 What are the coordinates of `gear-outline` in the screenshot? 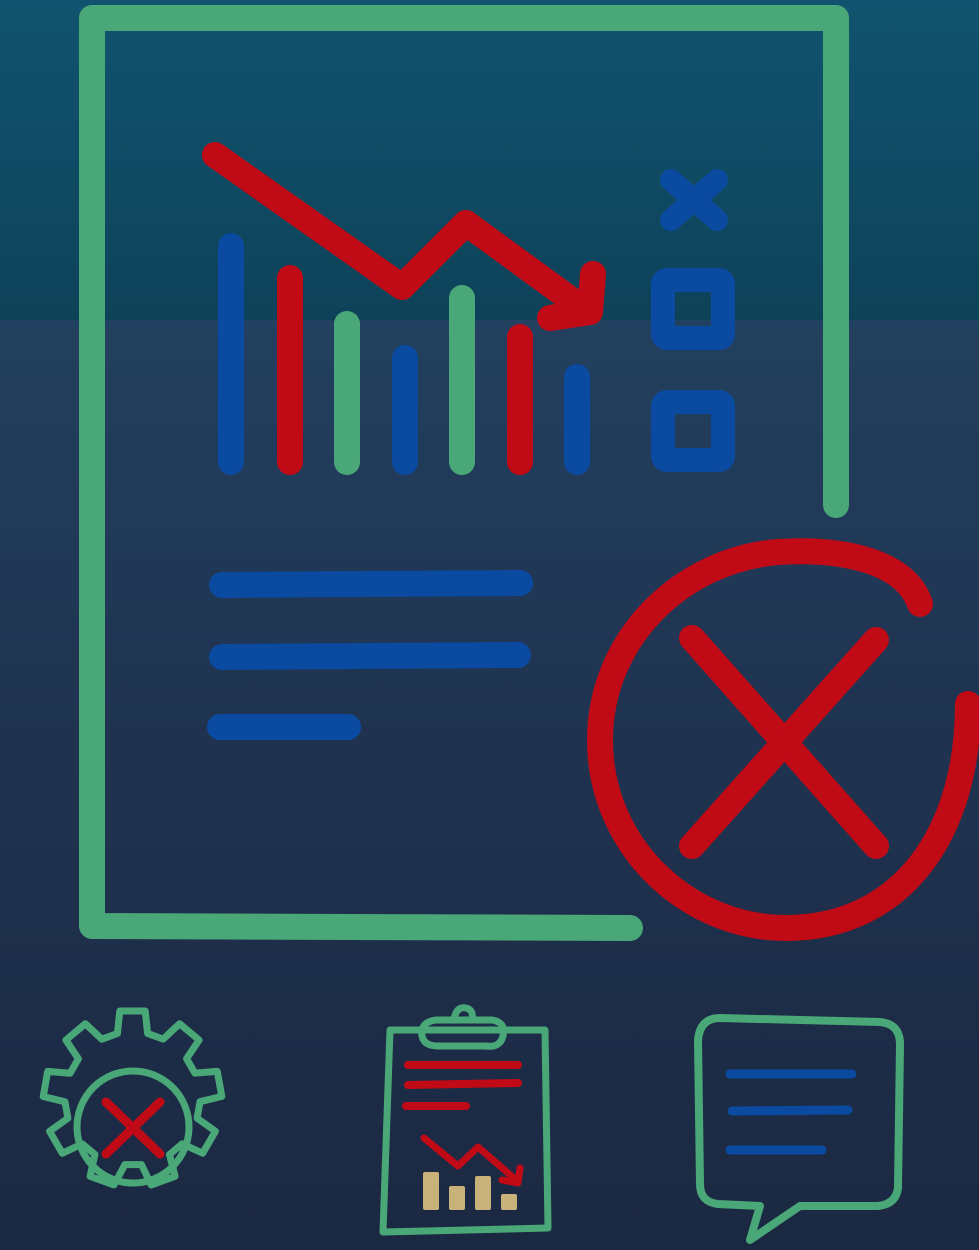 It's located at (132, 1098).